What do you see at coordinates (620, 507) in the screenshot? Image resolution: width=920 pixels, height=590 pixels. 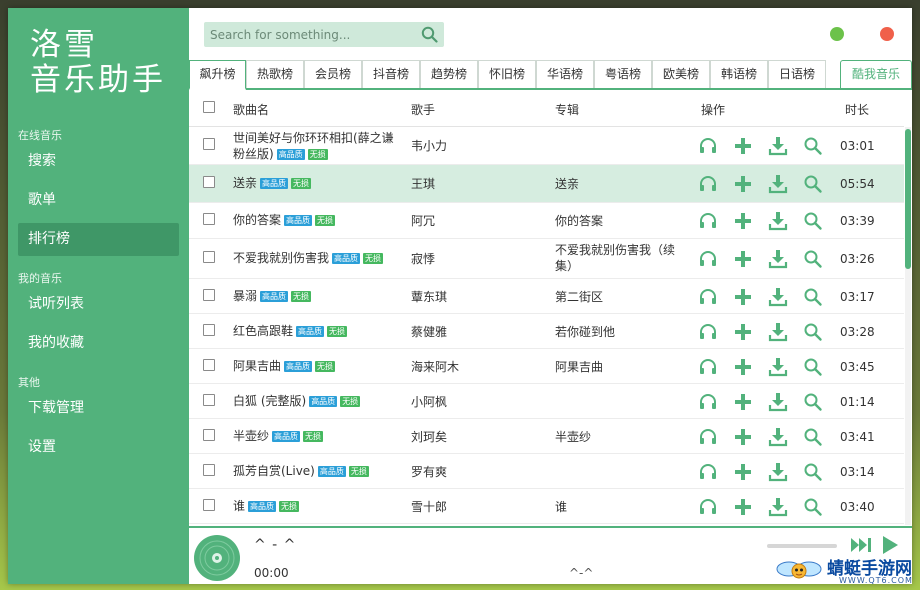 I see `song-album: 谁` at bounding box center [620, 507].